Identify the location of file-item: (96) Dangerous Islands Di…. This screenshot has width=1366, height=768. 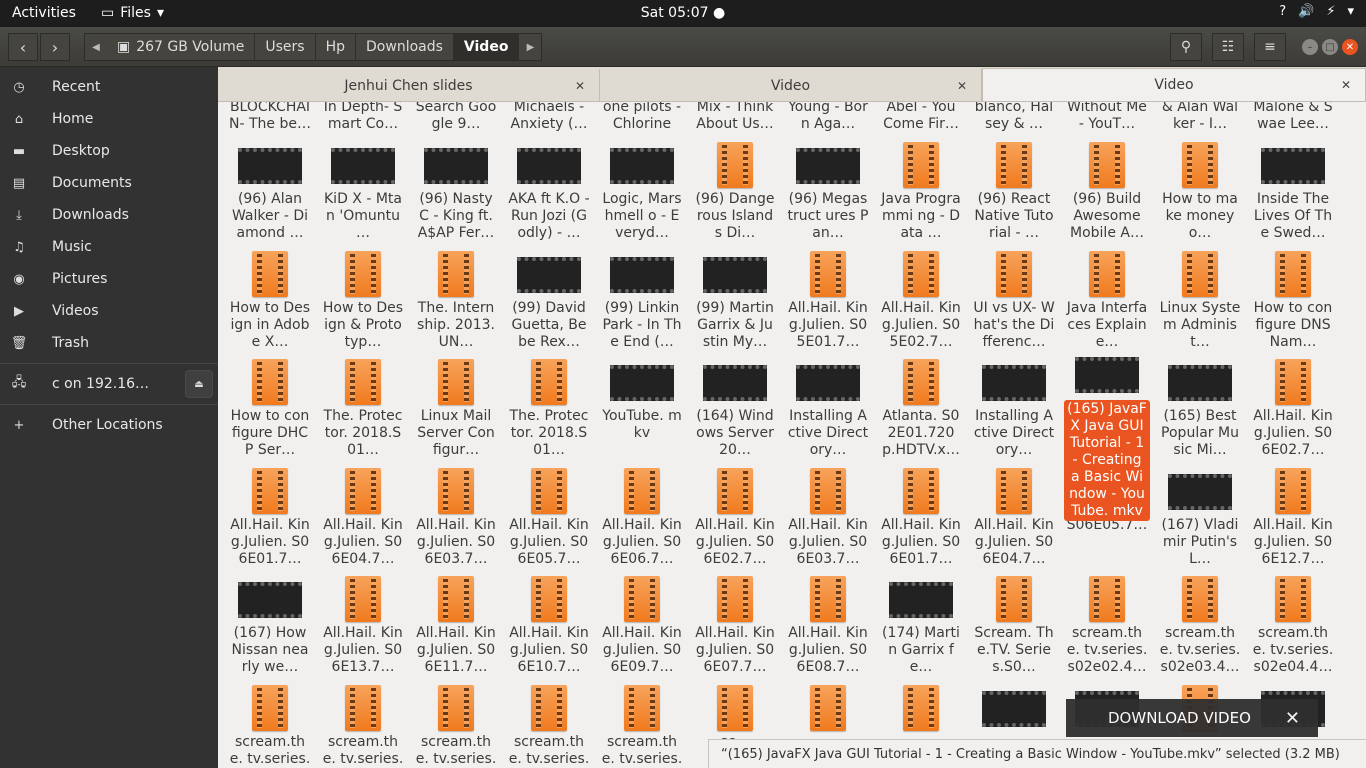
(735, 194).